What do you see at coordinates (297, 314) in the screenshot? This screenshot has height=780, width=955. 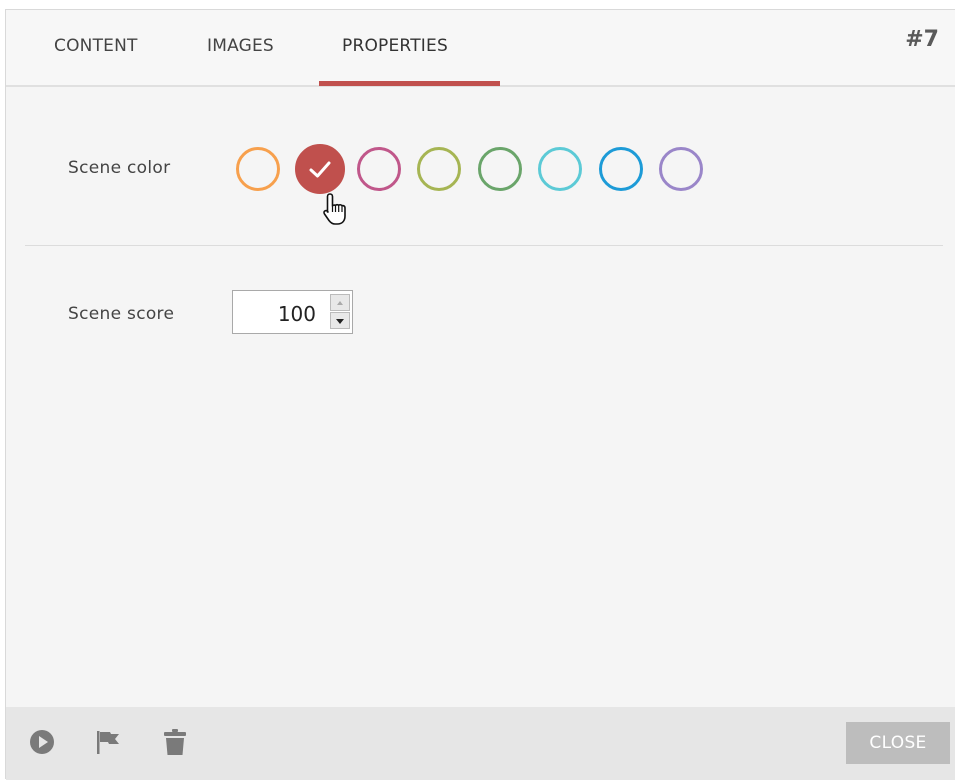 I see `scene-score-value: 100` at bounding box center [297, 314].